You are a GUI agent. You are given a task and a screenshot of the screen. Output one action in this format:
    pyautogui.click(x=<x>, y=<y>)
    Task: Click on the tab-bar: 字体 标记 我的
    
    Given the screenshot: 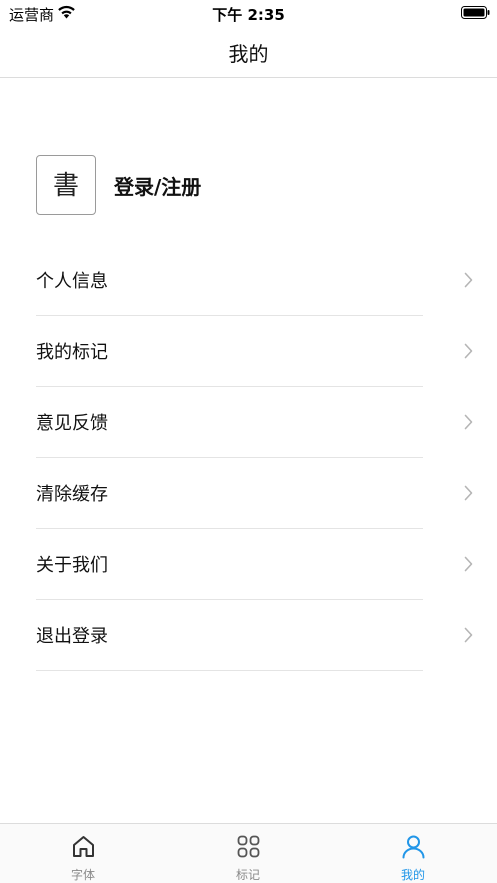 What is the action you would take?
    pyautogui.click(x=248, y=853)
    